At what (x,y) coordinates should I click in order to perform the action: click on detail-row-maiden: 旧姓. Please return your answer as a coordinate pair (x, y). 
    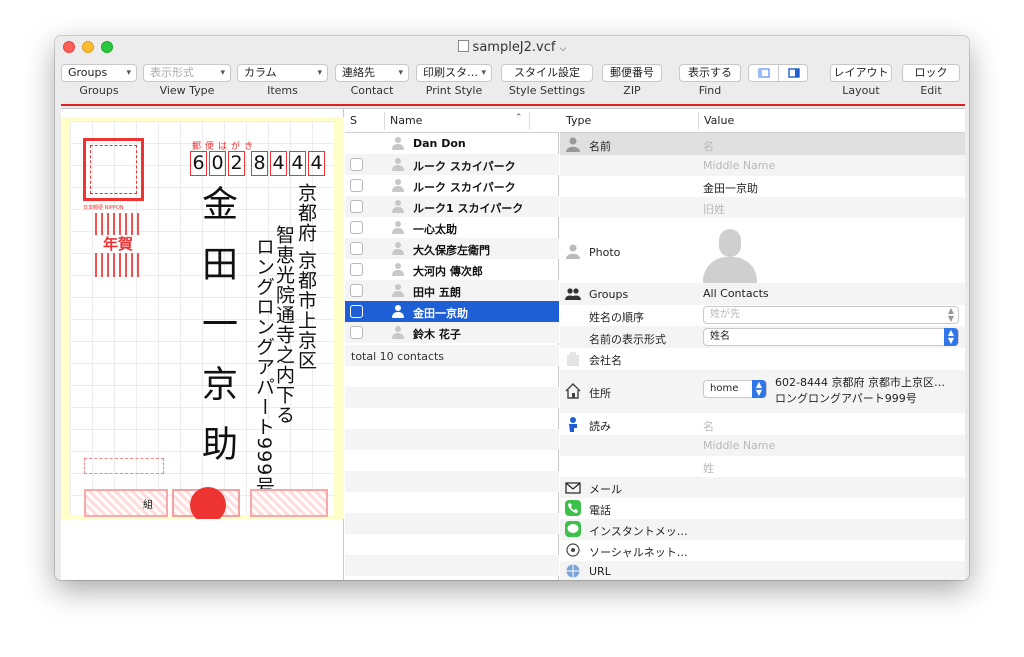
    Looking at the image, I should click on (762, 207).